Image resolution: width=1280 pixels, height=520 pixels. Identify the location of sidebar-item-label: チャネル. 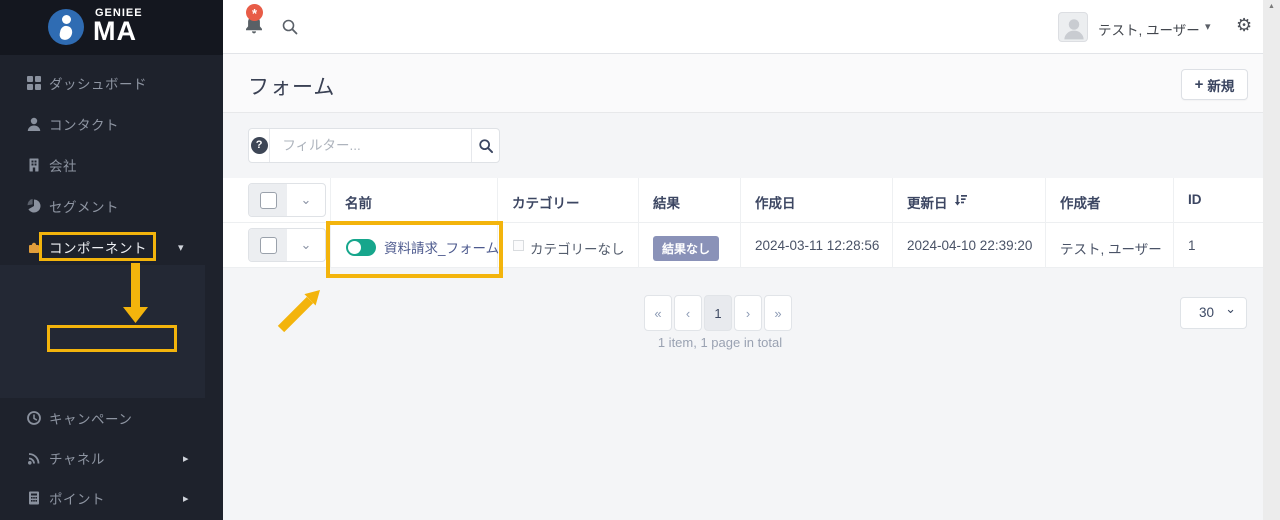
(77, 459).